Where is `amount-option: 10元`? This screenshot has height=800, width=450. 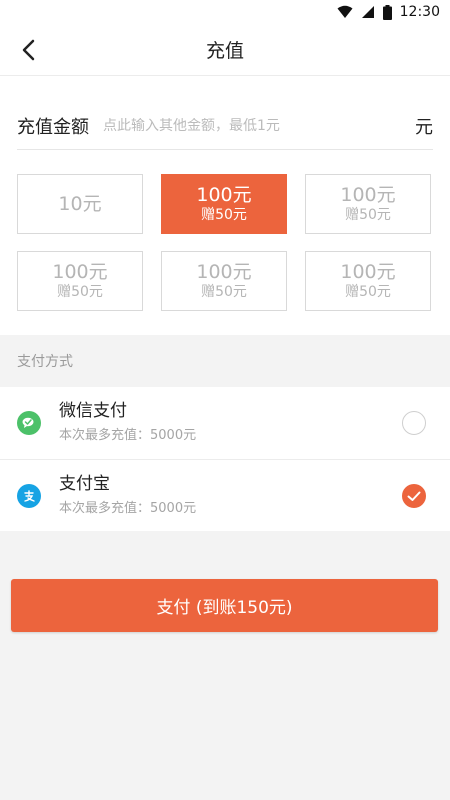
amount-option: 10元 is located at coordinates (80, 204).